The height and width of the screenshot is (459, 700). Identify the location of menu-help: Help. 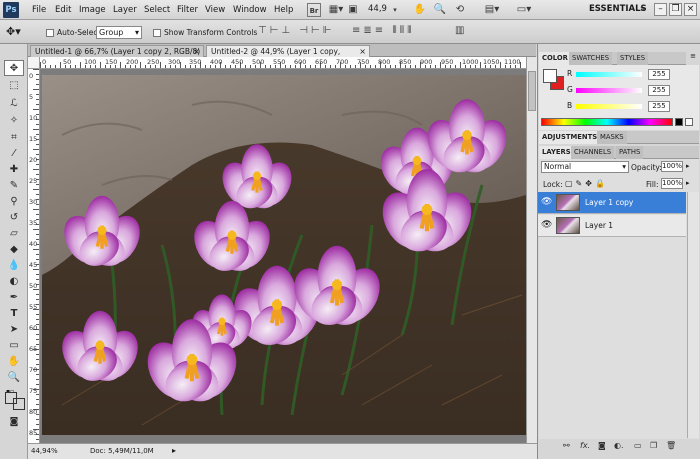
(283, 10).